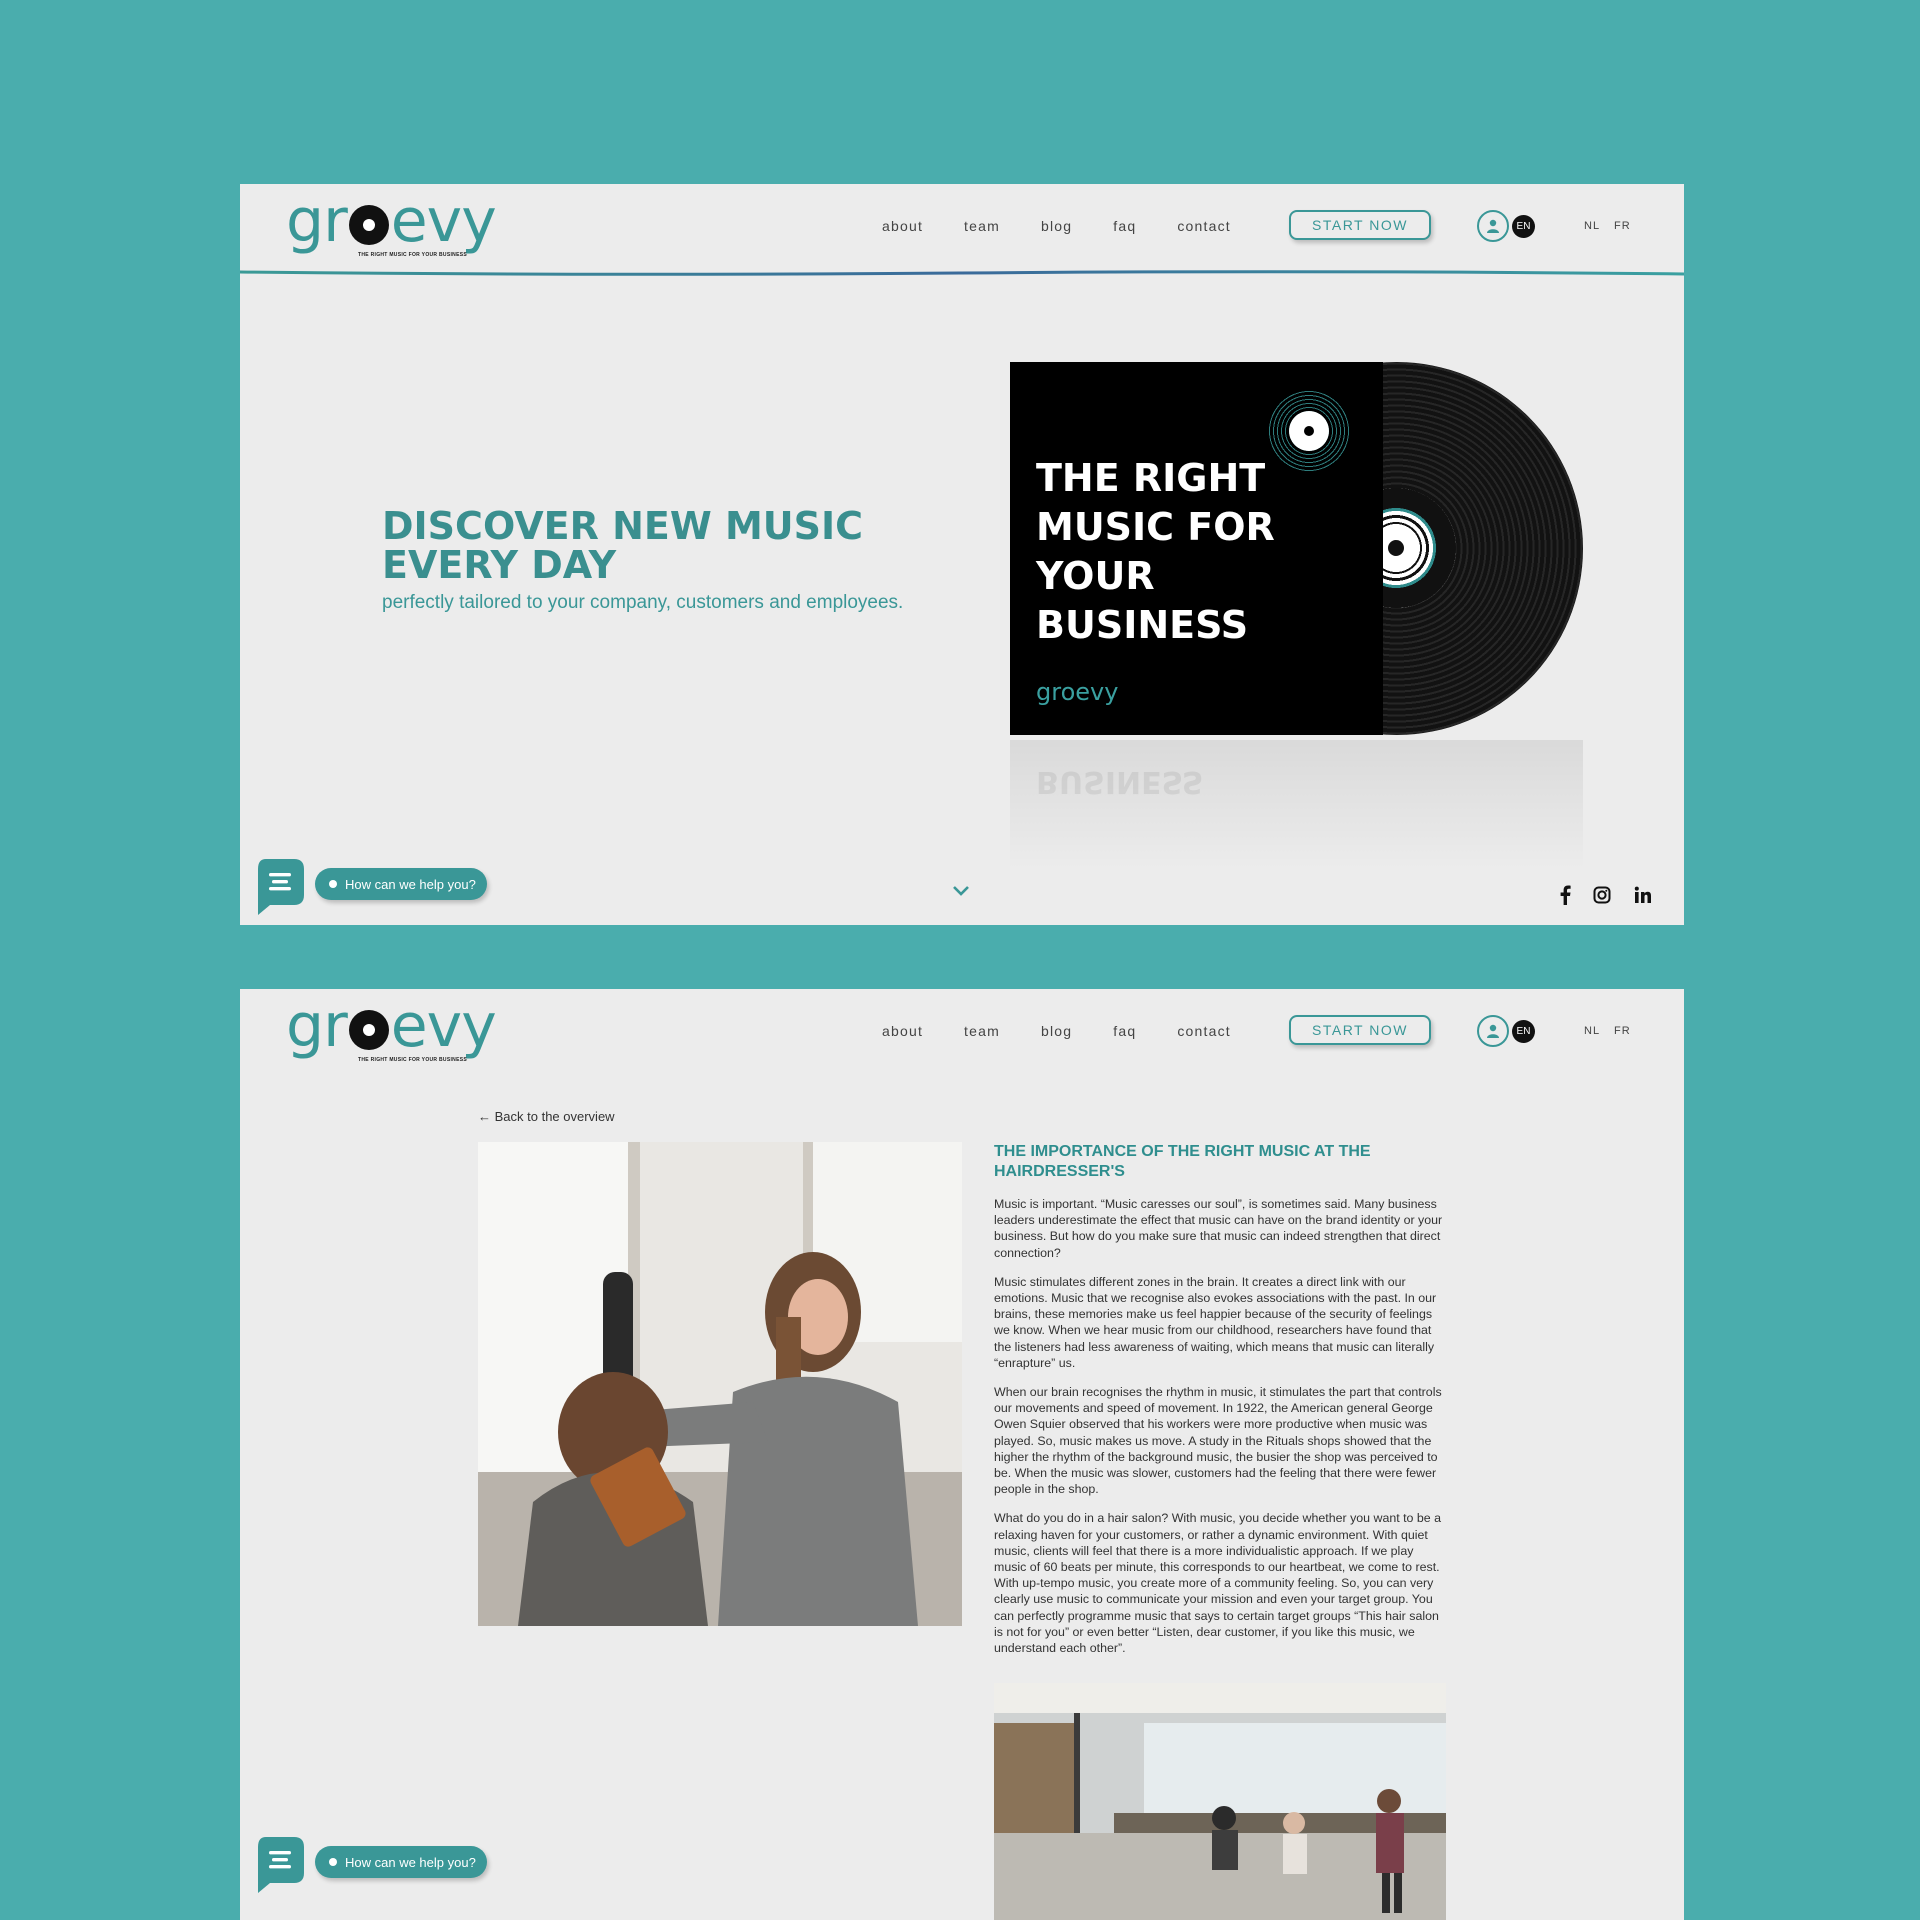  What do you see at coordinates (623, 545) in the screenshot?
I see `hero-title: DISCOVER NEW MUSIC EVERY DAY` at bounding box center [623, 545].